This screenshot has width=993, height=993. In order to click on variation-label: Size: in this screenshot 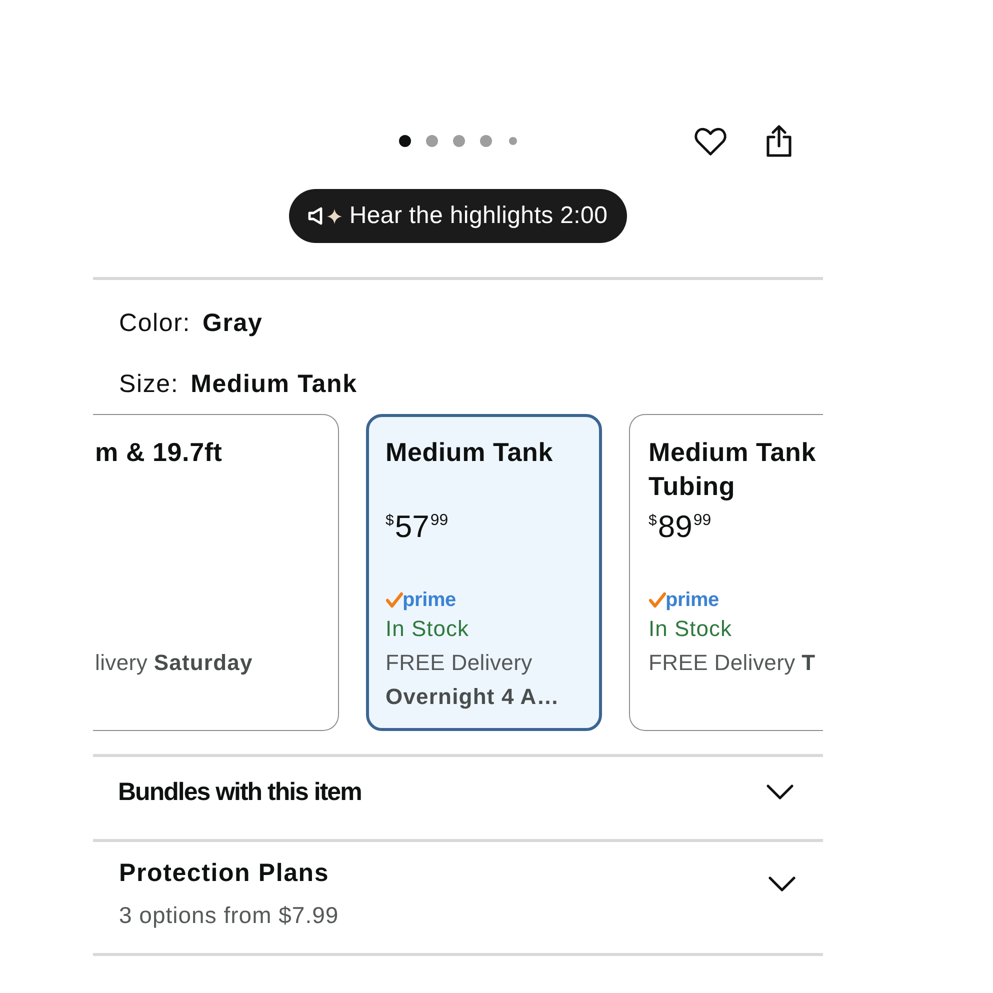, I will do `click(149, 384)`.